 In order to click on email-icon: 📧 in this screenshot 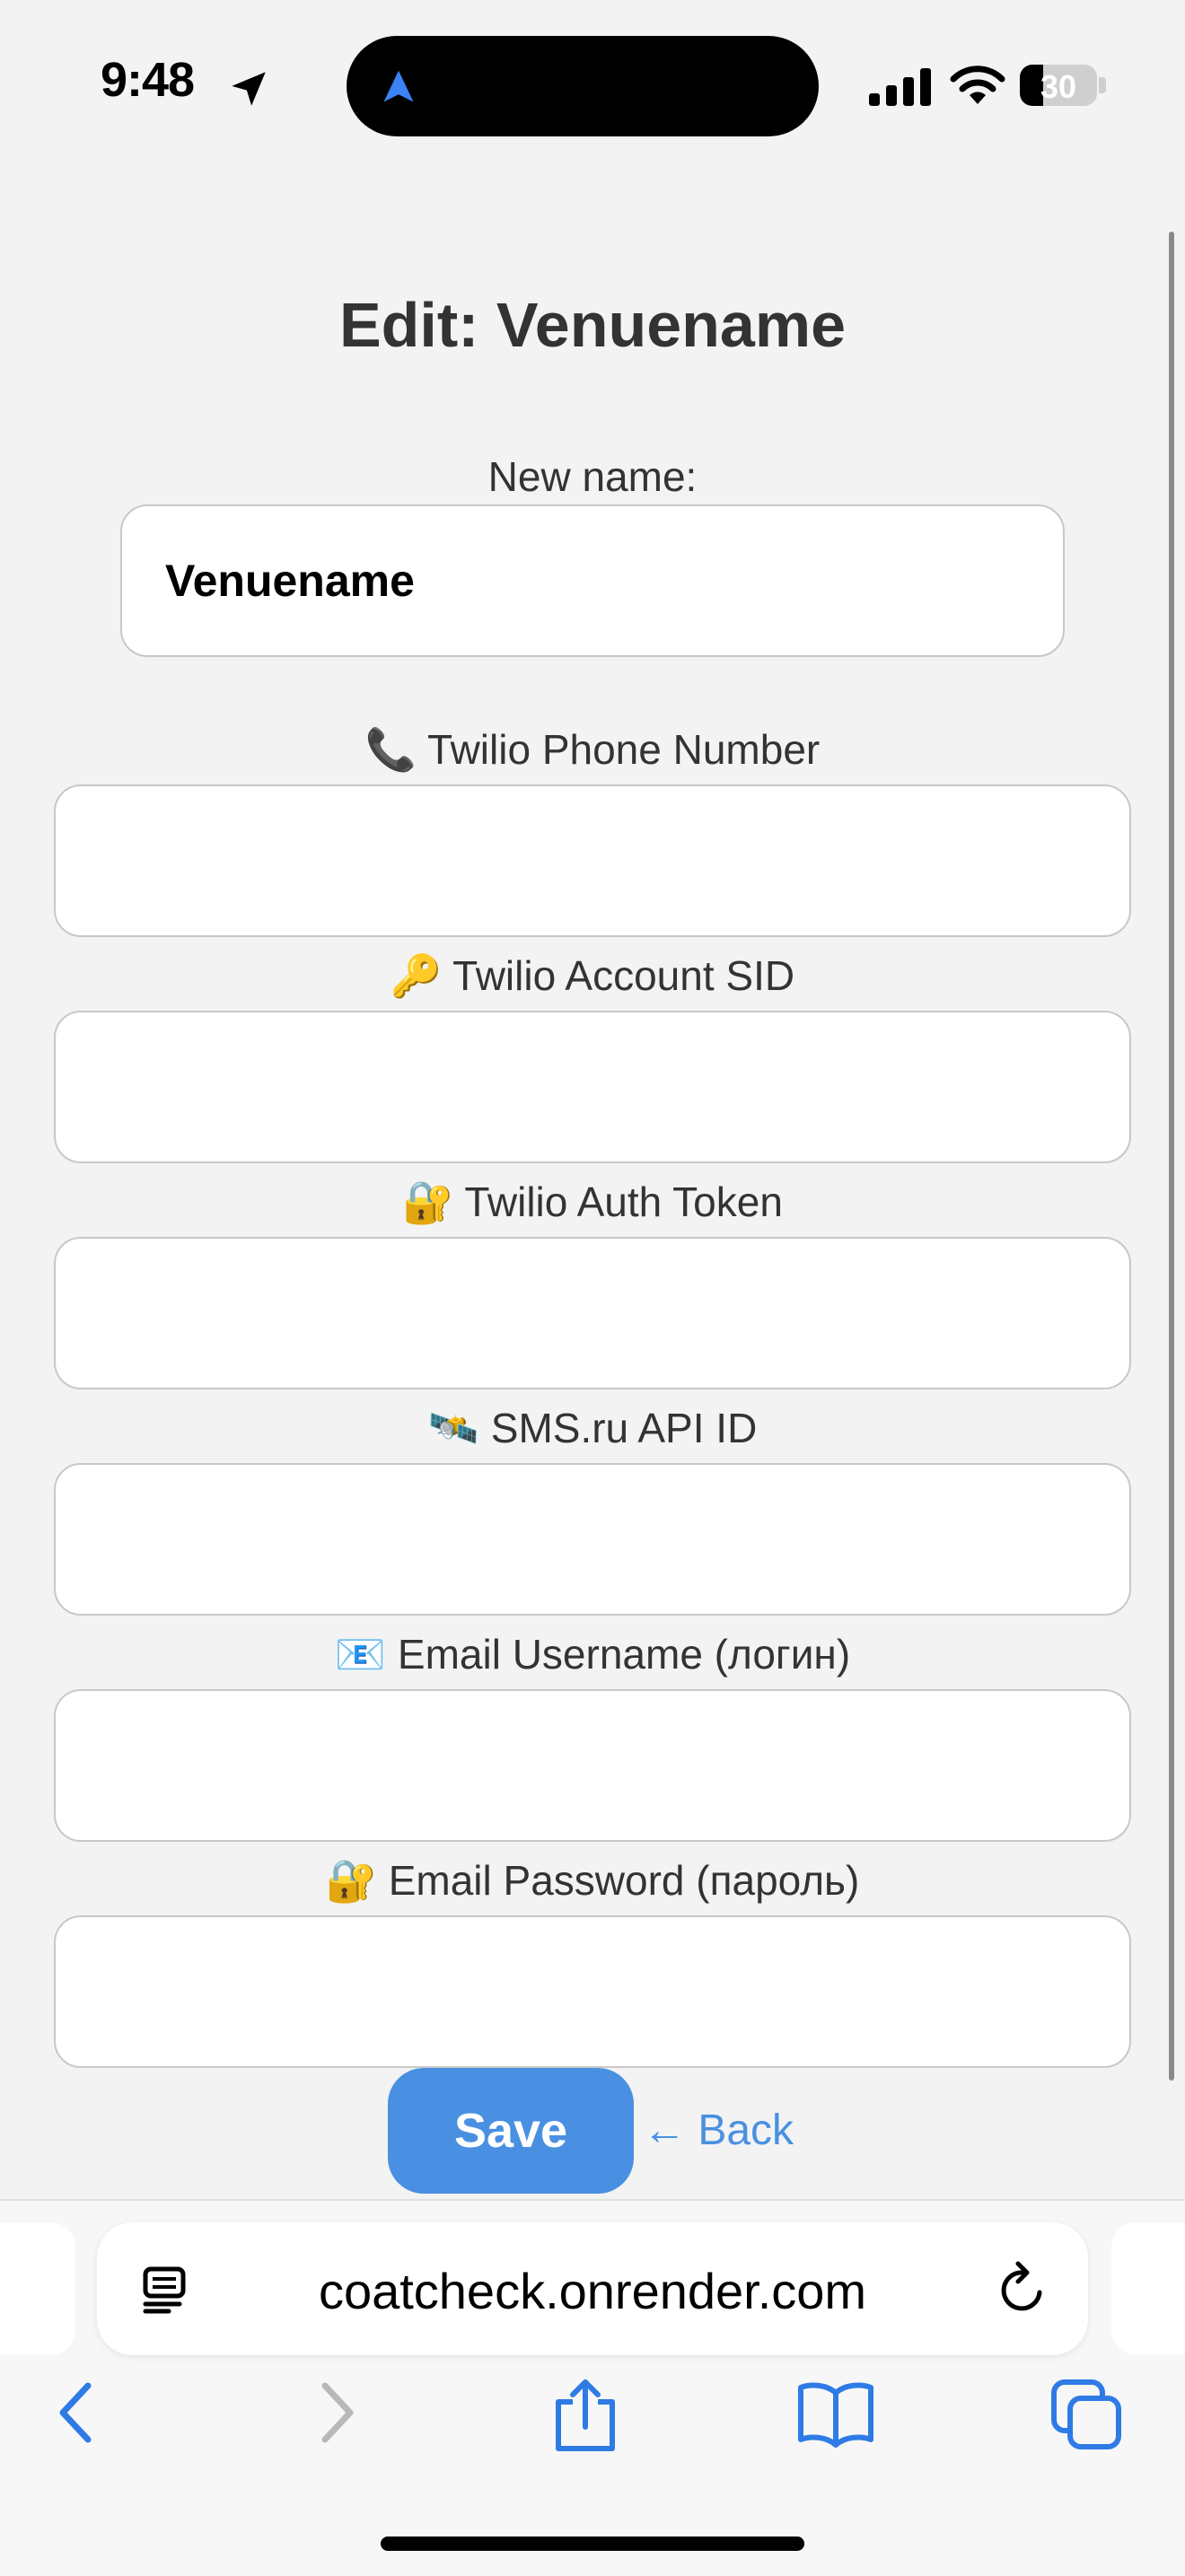, I will do `click(360, 1654)`.